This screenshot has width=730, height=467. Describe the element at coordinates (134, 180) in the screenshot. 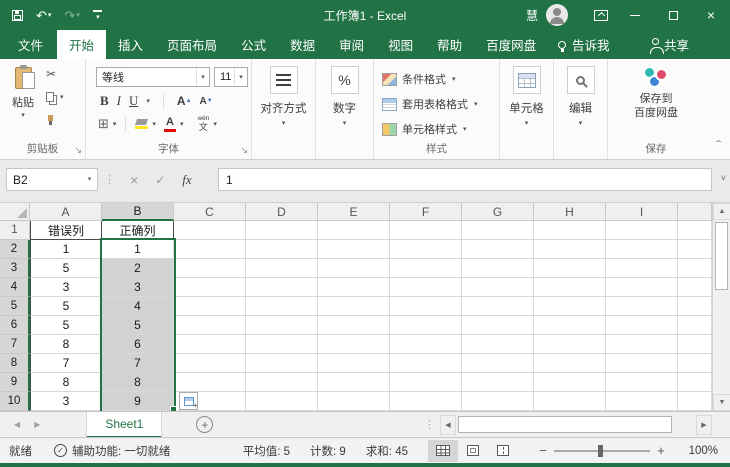

I see `cancel-button: ×` at that location.